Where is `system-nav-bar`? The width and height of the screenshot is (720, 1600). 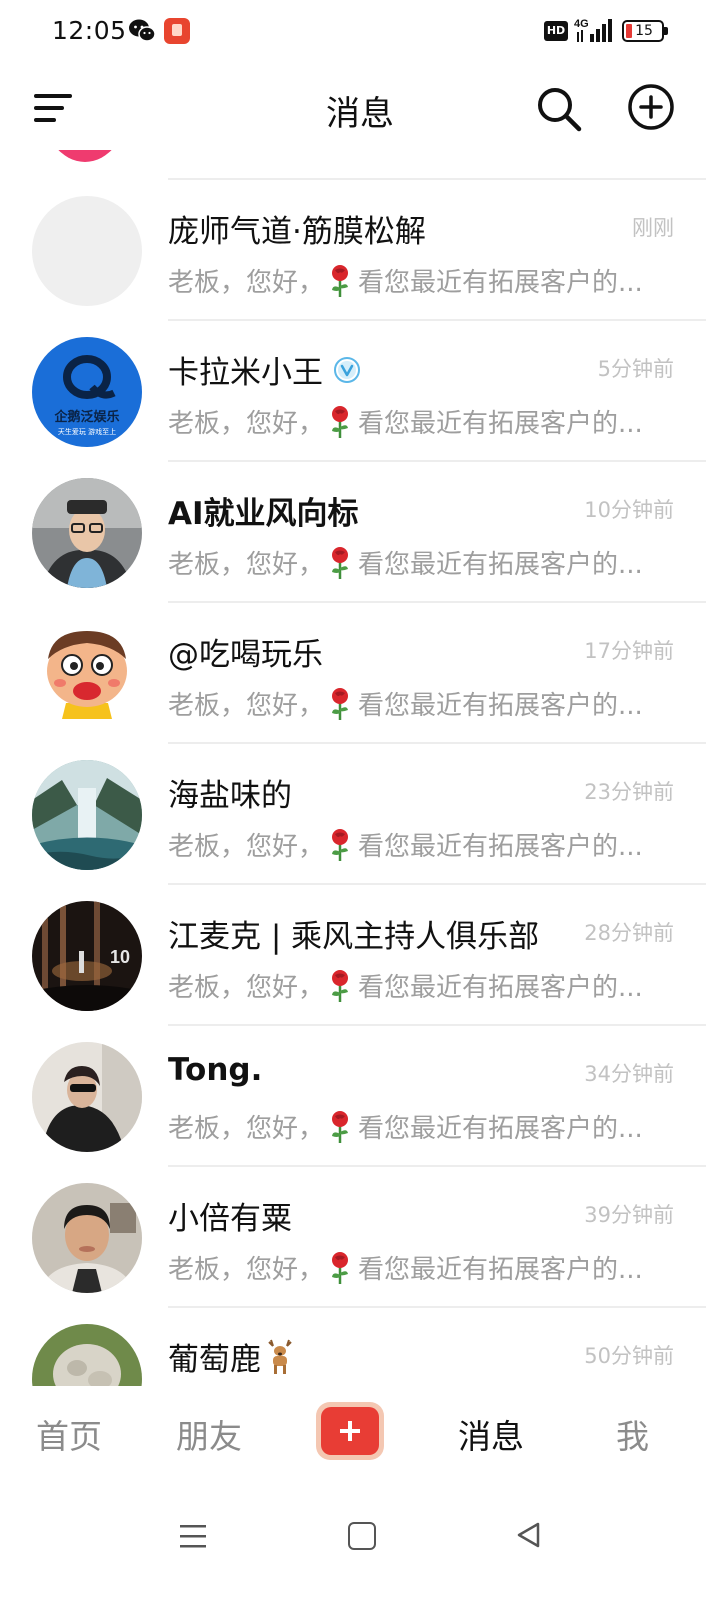
system-nav-bar is located at coordinates (360, 1541).